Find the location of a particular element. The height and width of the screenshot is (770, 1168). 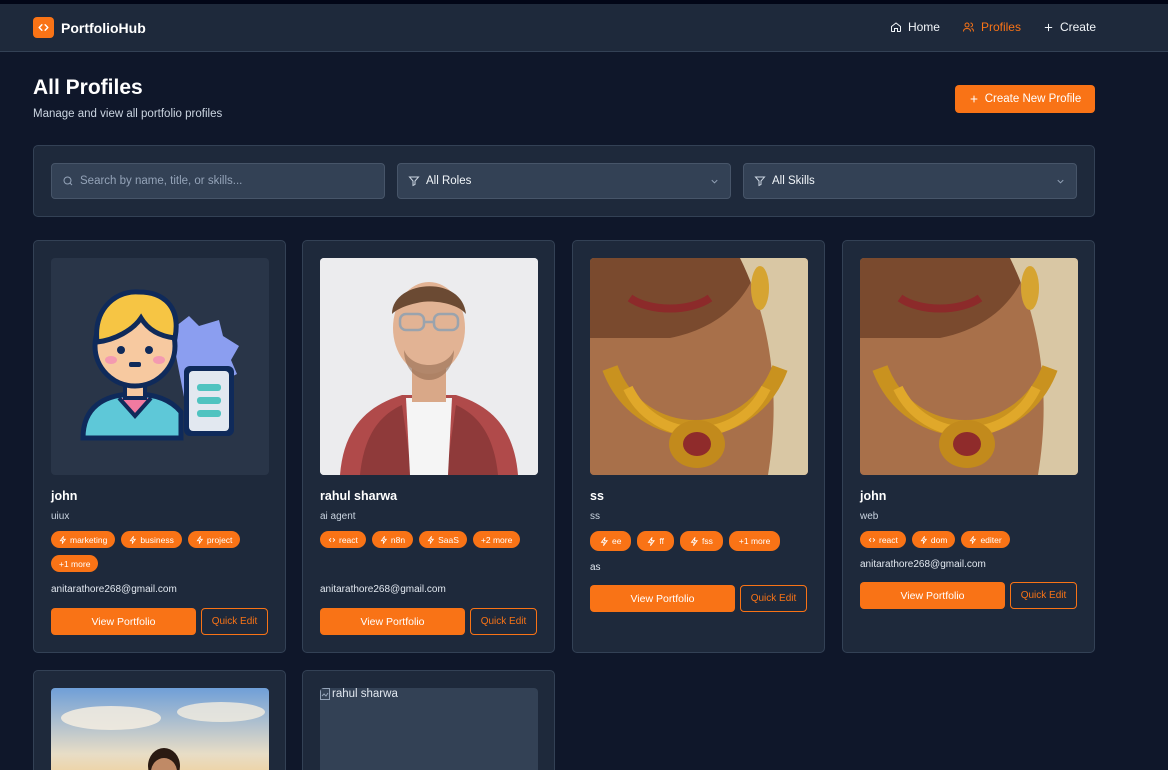

nav-create: Create is located at coordinates (1069, 27).